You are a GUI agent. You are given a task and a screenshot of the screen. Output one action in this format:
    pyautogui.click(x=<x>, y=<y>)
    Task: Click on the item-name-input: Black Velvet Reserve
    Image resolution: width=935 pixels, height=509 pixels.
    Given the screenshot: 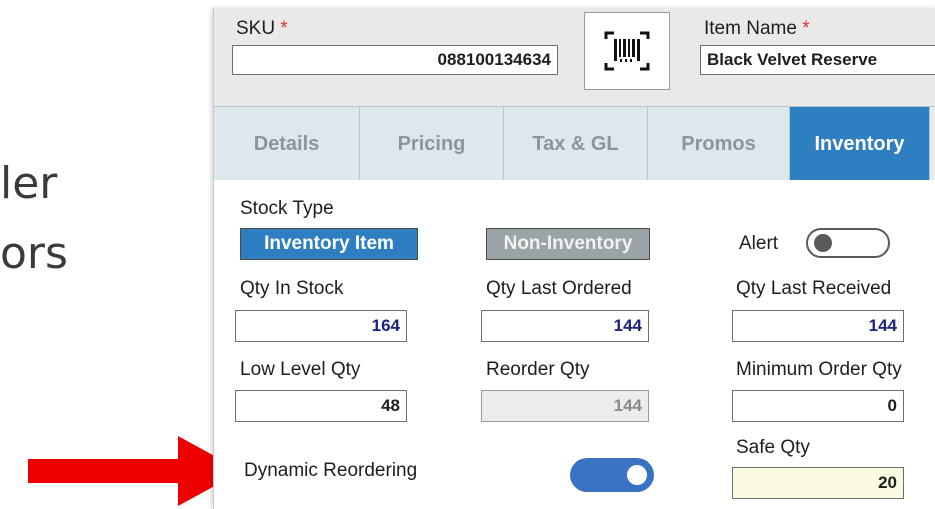 What is the action you would take?
    pyautogui.click(x=817, y=60)
    